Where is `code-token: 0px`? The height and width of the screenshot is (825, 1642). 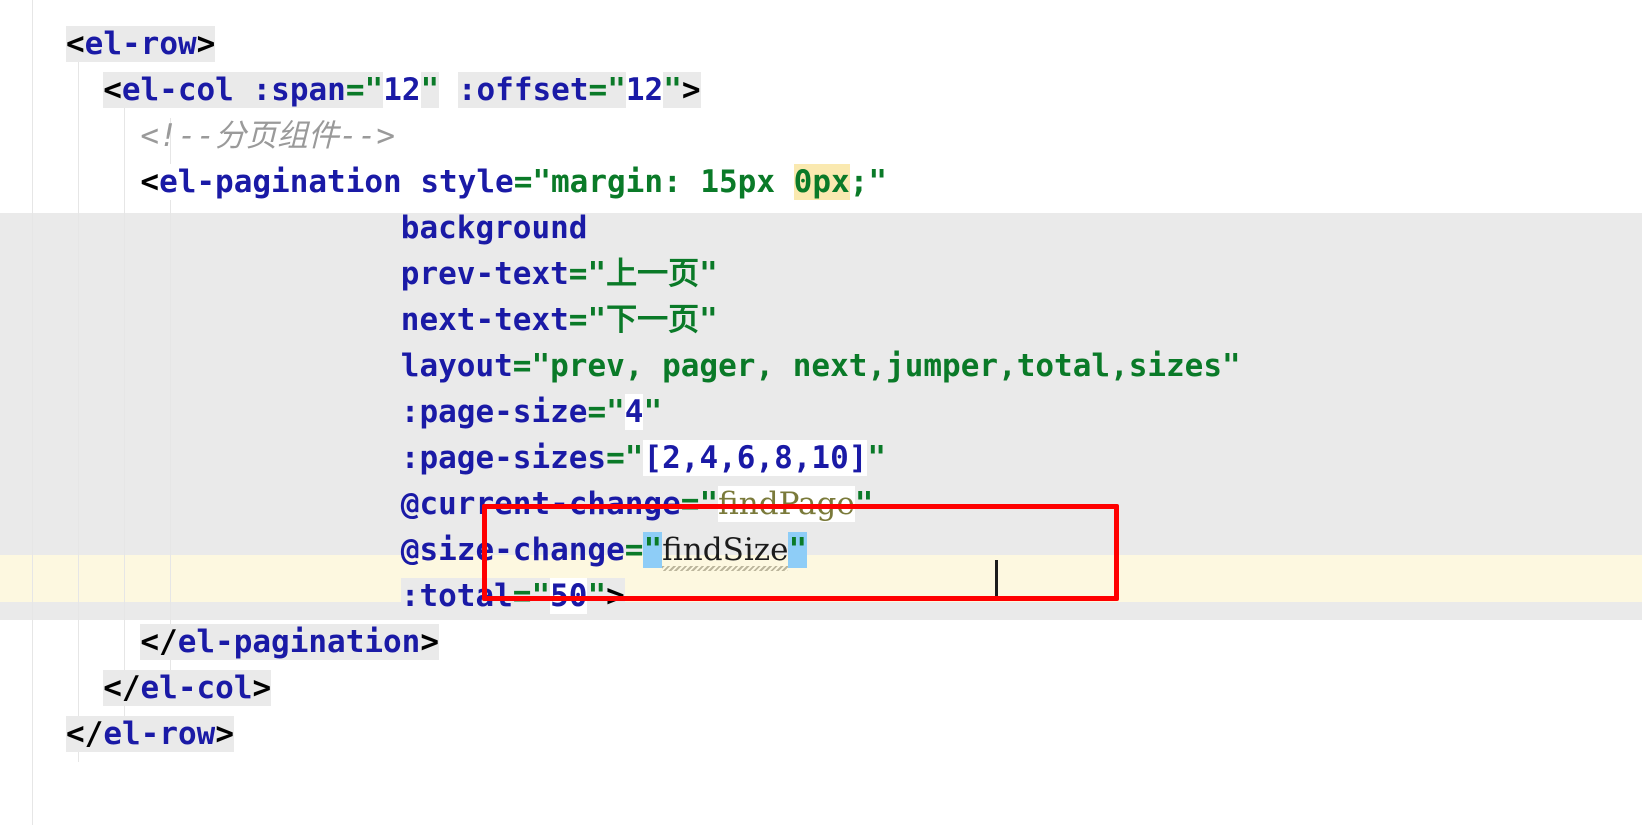
code-token: 0px is located at coordinates (821, 182).